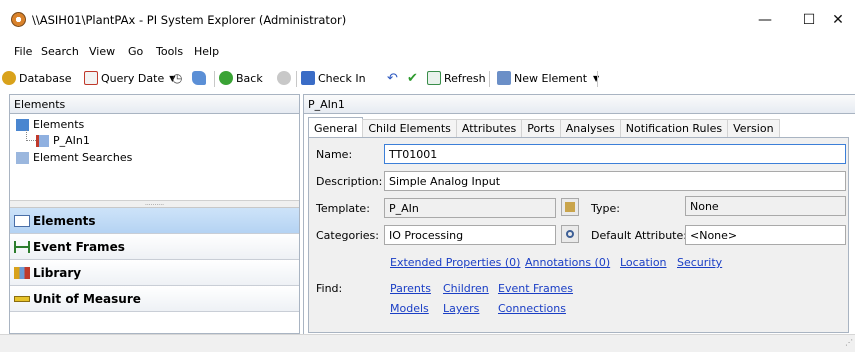 The image size is (855, 352). I want to click on menu-help: Help, so click(206, 51).